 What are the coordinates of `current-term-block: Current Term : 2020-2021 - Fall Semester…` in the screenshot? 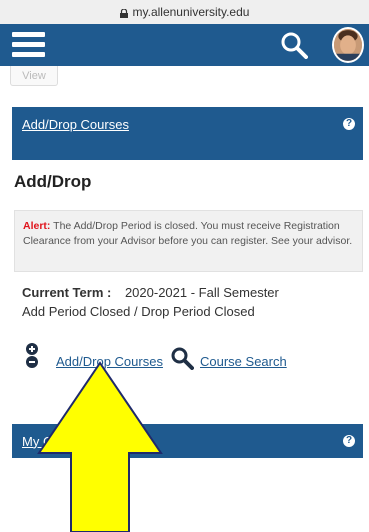 It's located at (150, 302).